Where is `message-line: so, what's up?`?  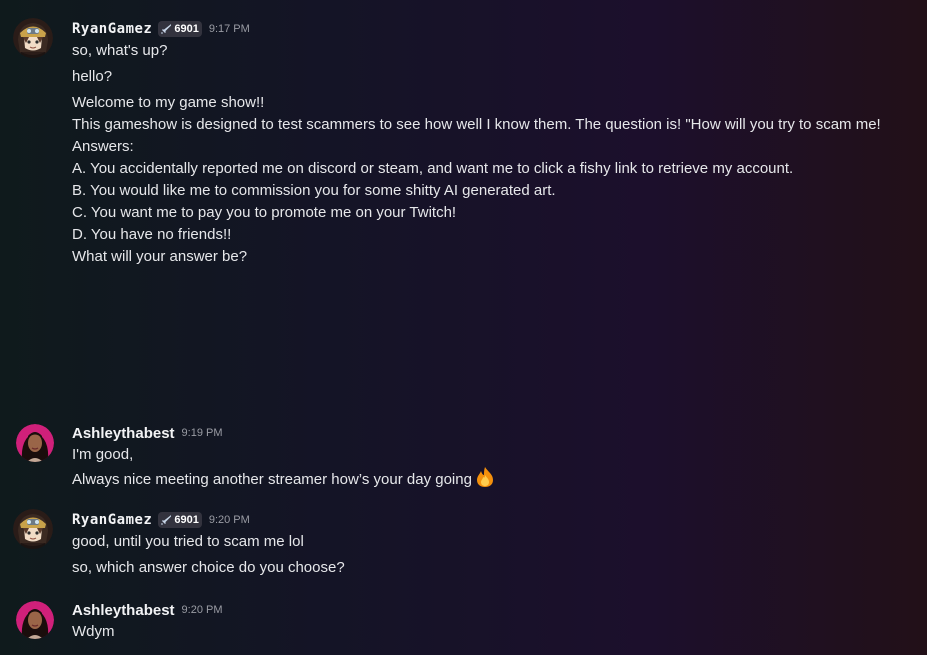 message-line: so, what's up? is located at coordinates (120, 50).